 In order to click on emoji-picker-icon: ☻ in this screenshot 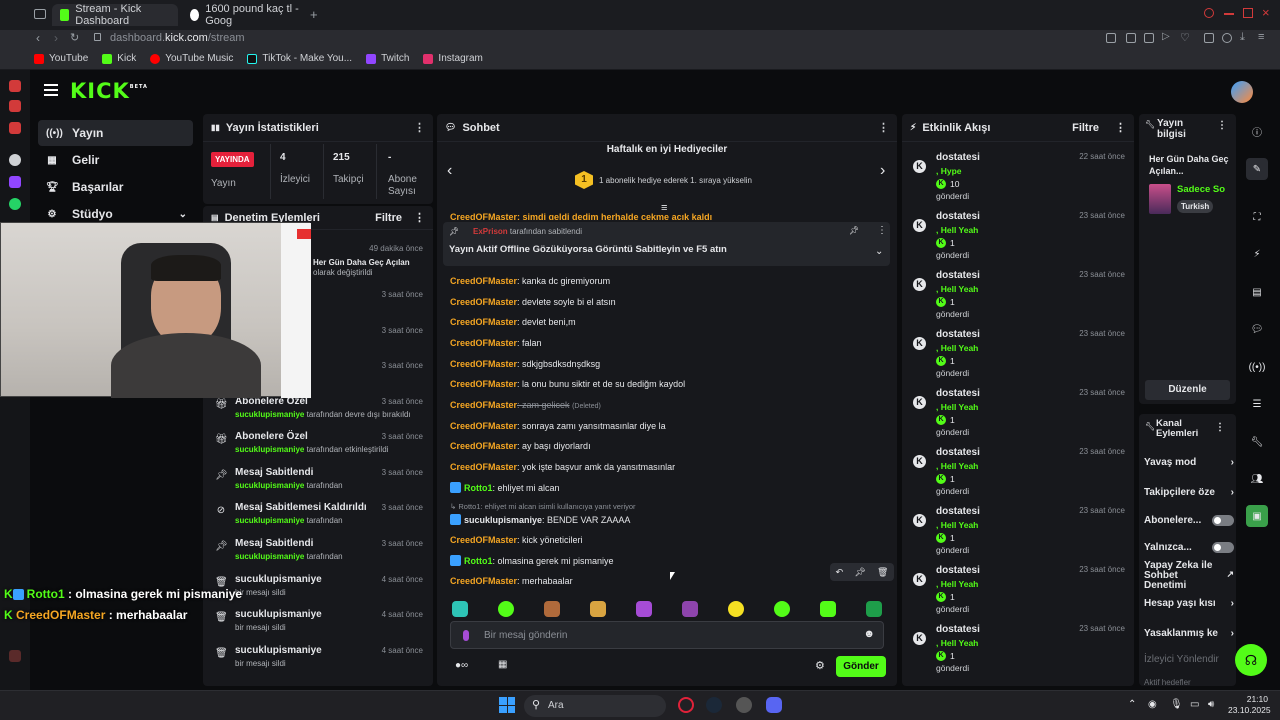, I will do `click(869, 634)`.